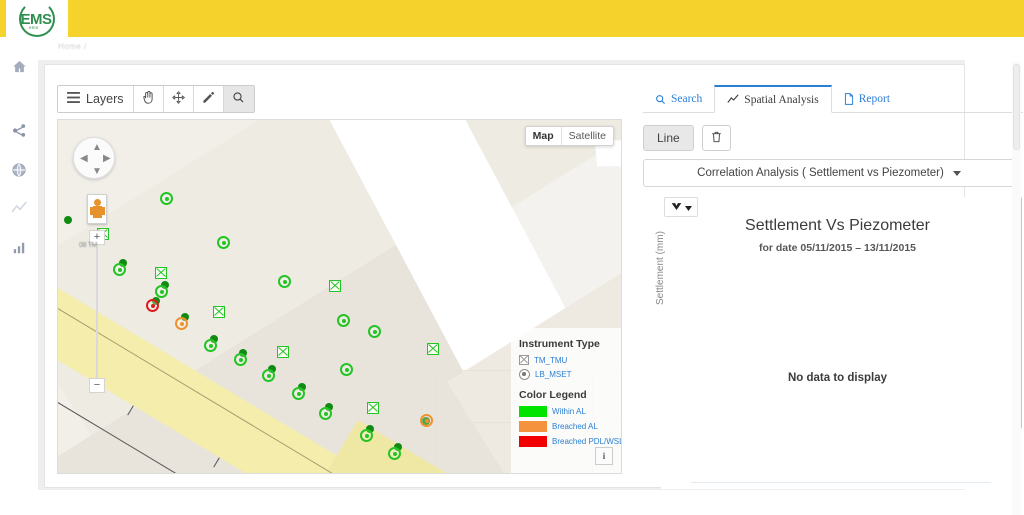  Describe the element at coordinates (72, 46) in the screenshot. I see `breadcrumb: Home /` at that location.